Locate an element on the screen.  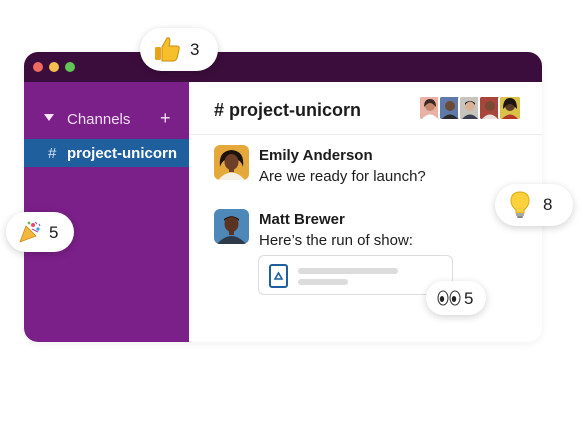
file-title-placeholder is located at coordinates (348, 271).